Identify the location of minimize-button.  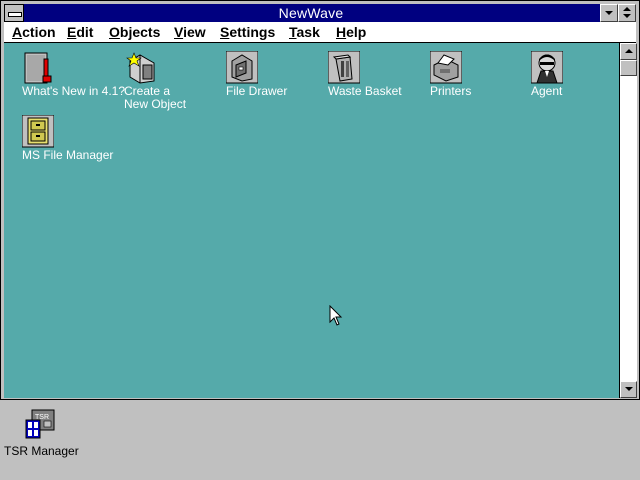
(609, 13).